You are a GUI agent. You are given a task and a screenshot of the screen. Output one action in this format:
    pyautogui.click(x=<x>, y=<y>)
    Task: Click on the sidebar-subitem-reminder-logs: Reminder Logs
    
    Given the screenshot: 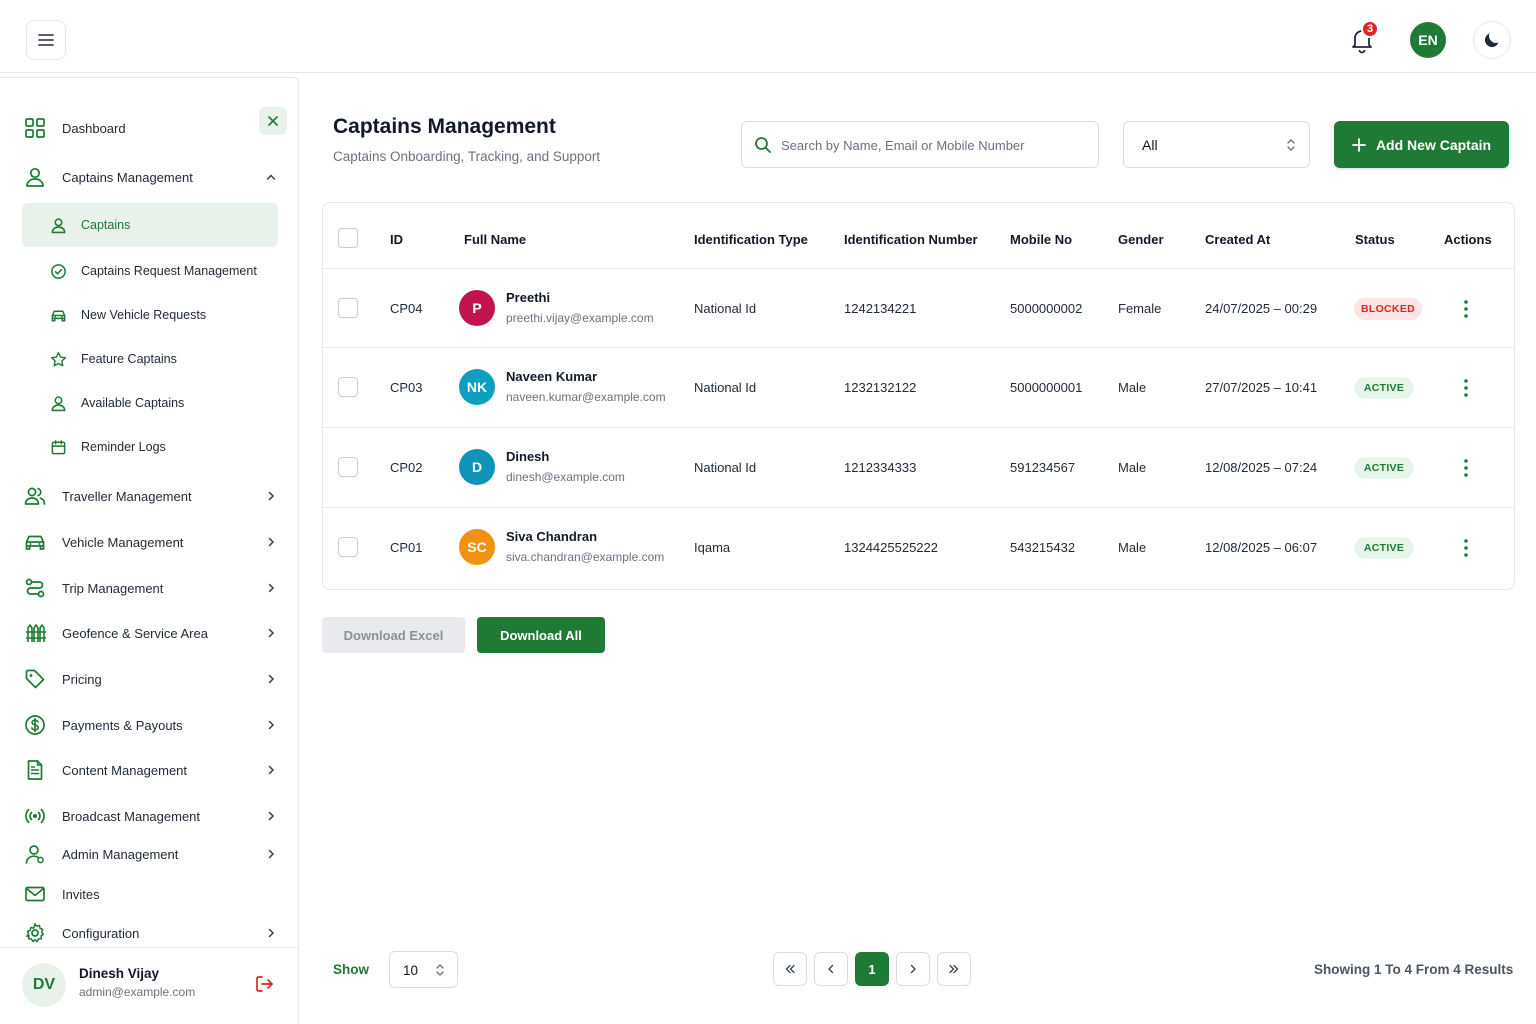 What is the action you would take?
    pyautogui.click(x=150, y=447)
    